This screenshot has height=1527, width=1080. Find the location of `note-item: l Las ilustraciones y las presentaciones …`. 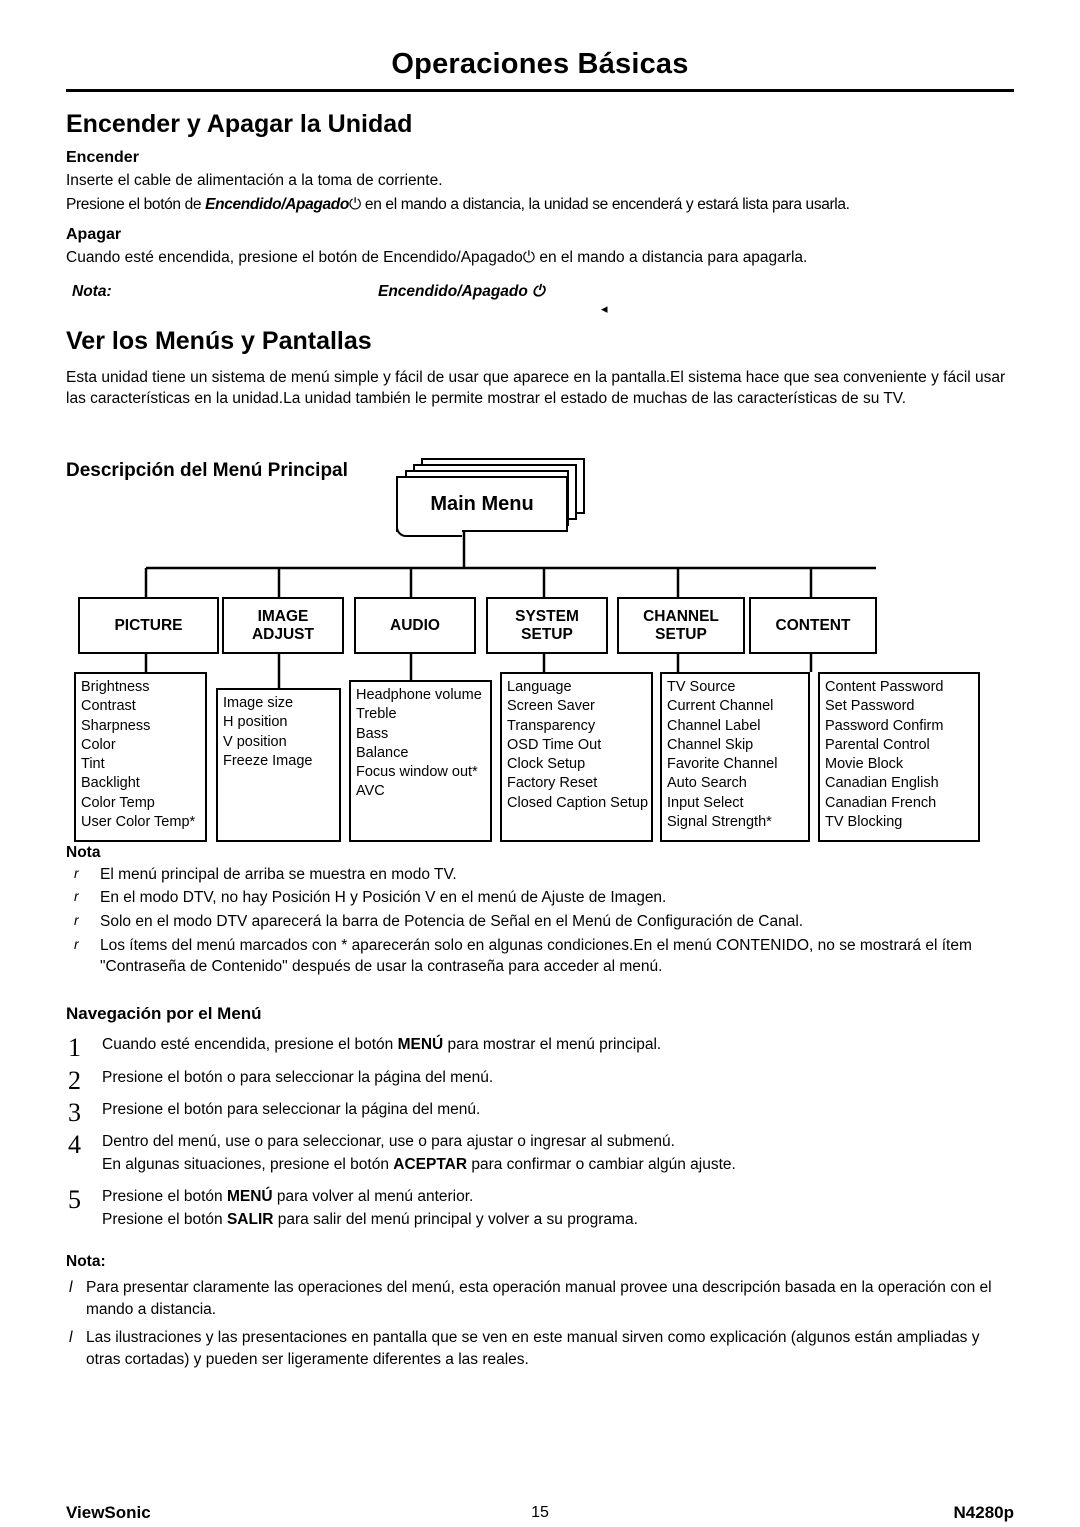

note-item: l Las ilustraciones y las presentaciones … is located at coordinates (540, 1349).